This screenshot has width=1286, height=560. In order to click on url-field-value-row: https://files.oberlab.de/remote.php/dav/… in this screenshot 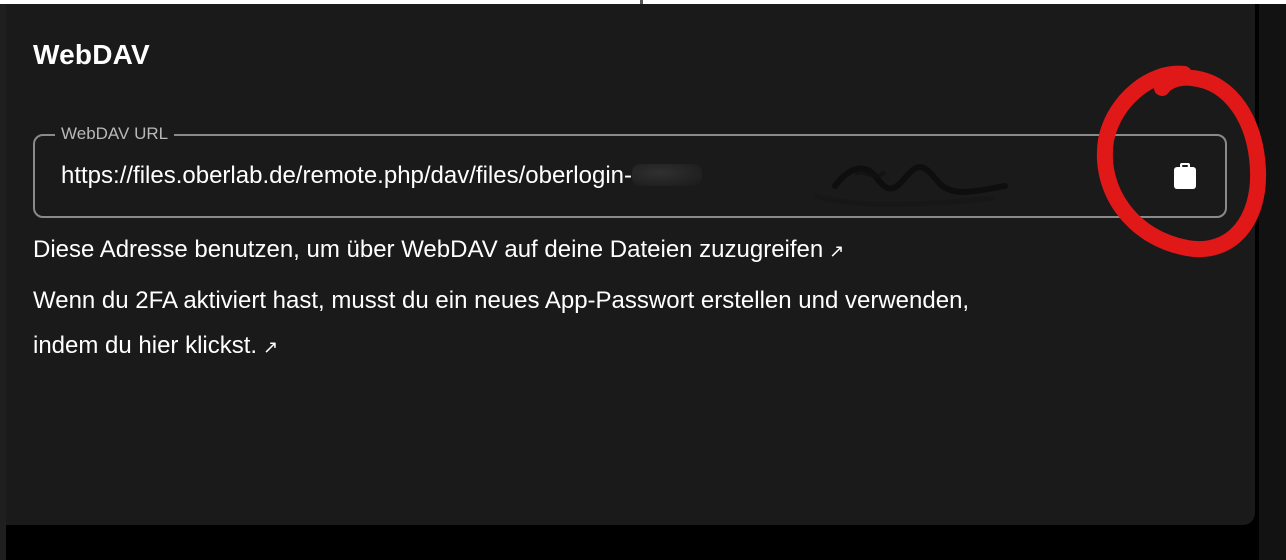, I will do `click(381, 176)`.